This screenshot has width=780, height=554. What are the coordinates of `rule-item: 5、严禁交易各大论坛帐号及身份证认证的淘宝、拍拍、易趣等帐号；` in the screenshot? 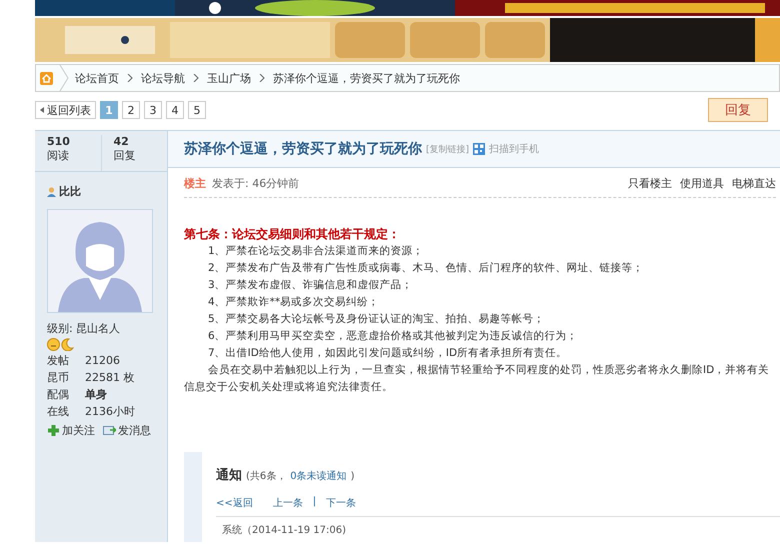 It's located at (376, 319).